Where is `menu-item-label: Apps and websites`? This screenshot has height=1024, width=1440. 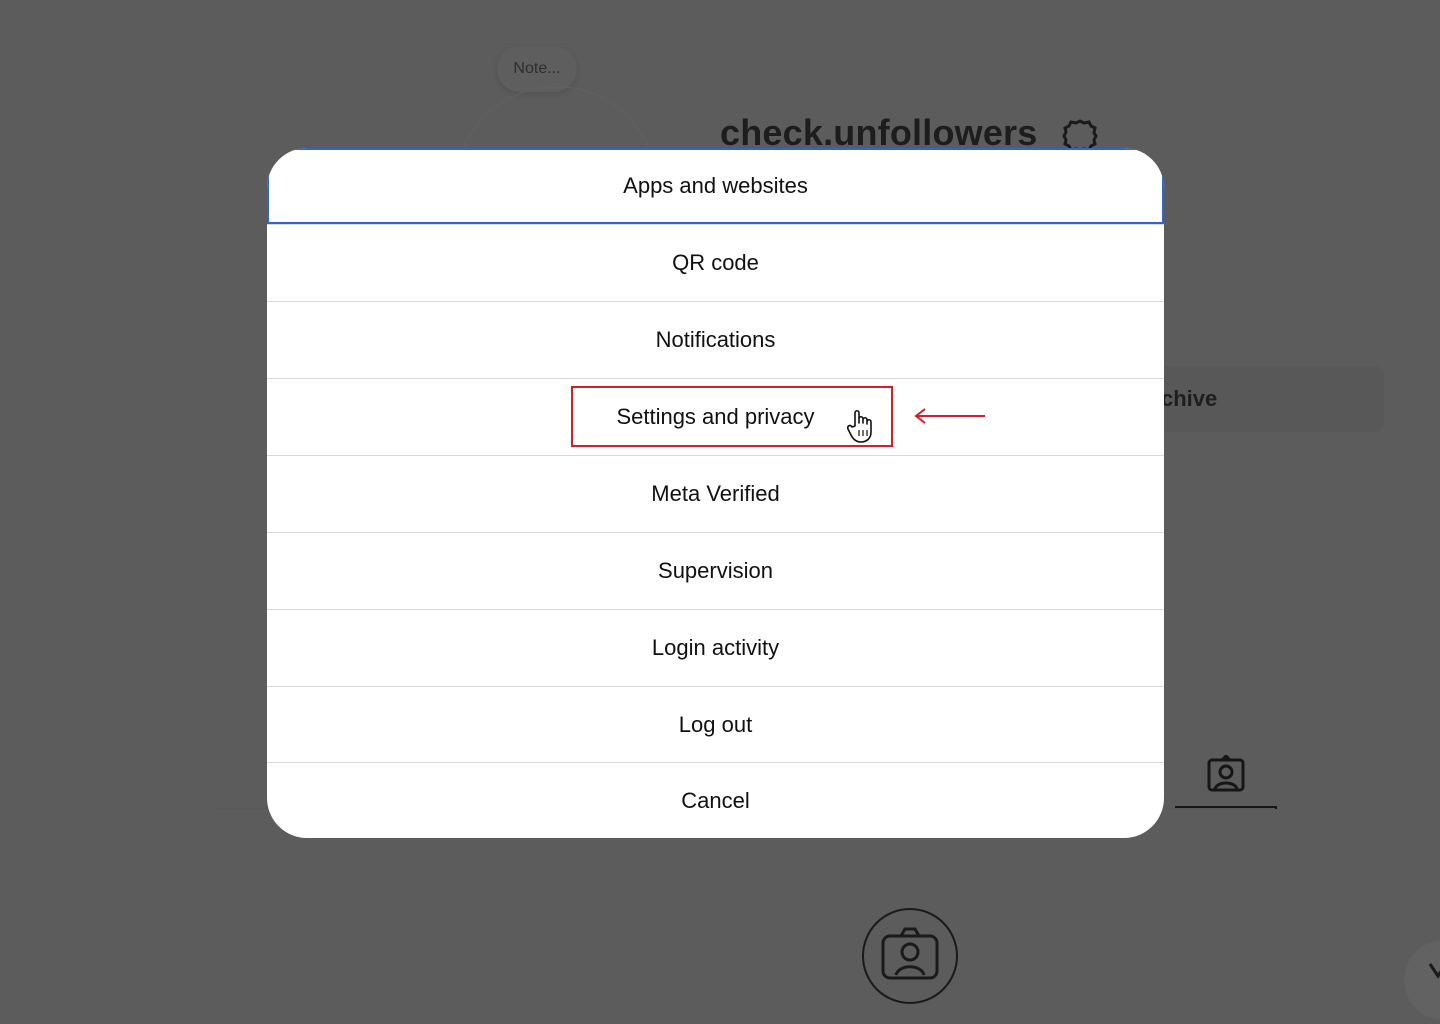
menu-item-label: Apps and websites is located at coordinates (715, 185).